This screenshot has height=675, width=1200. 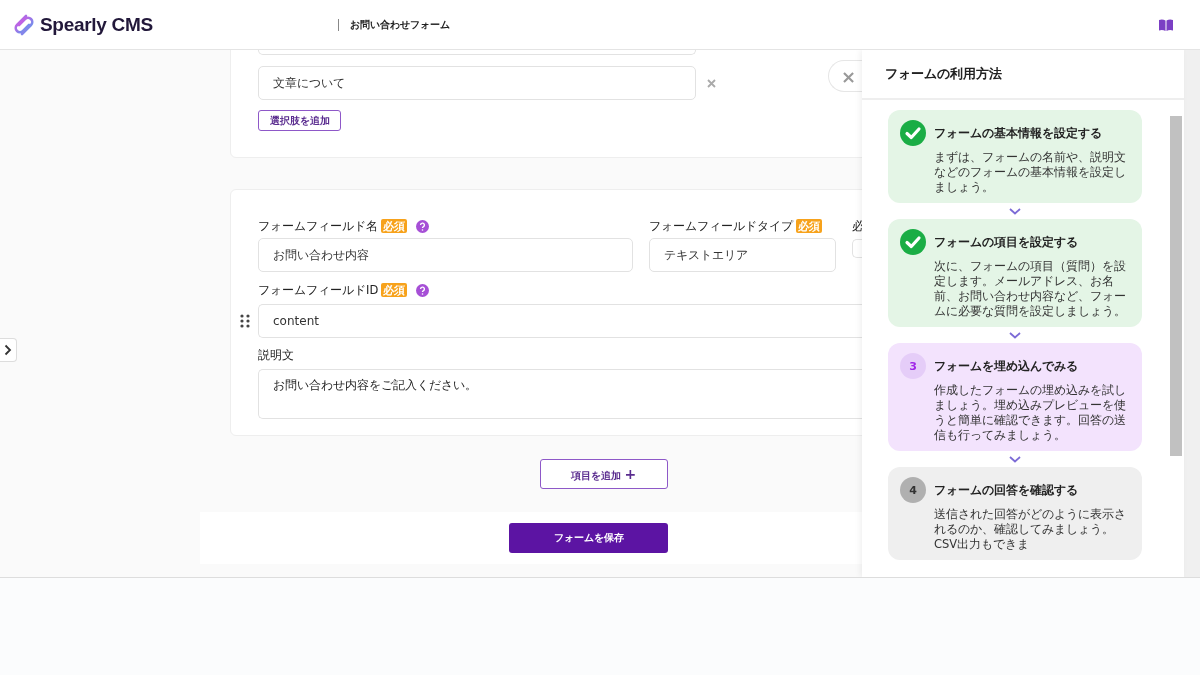 I want to click on step-description: まずは、フォームの名前や、説明文などのフォームの基本情報を設定しましょう。, so click(x=1030, y=172).